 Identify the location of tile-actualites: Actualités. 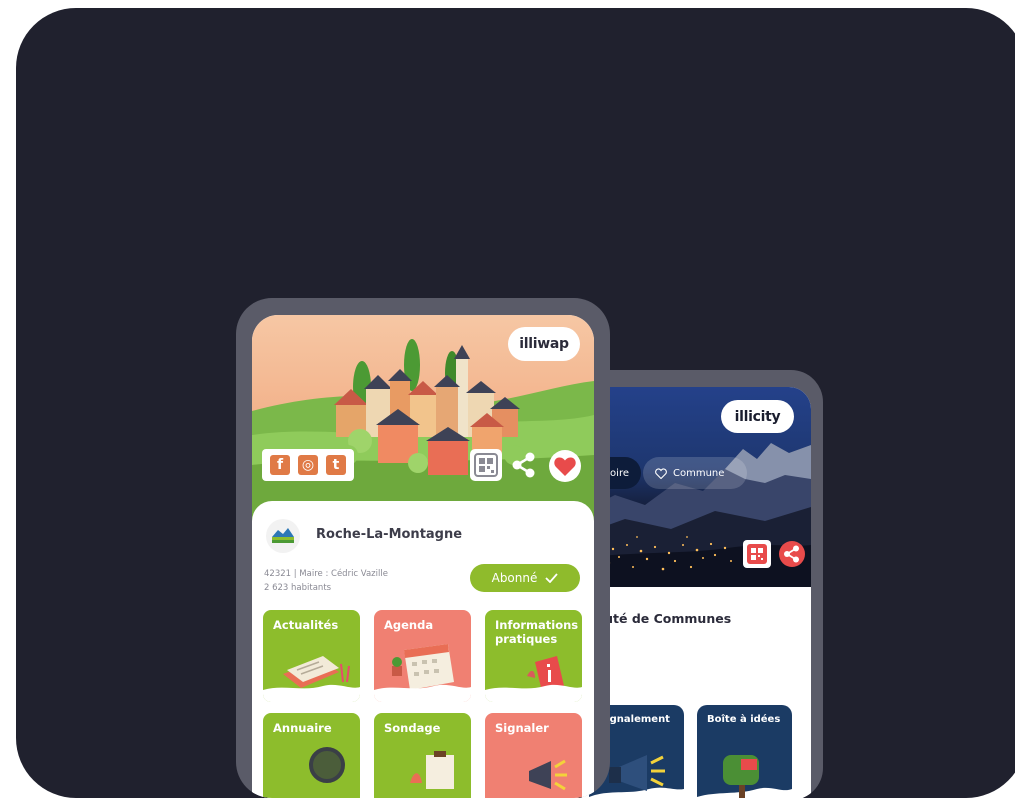
(311, 656).